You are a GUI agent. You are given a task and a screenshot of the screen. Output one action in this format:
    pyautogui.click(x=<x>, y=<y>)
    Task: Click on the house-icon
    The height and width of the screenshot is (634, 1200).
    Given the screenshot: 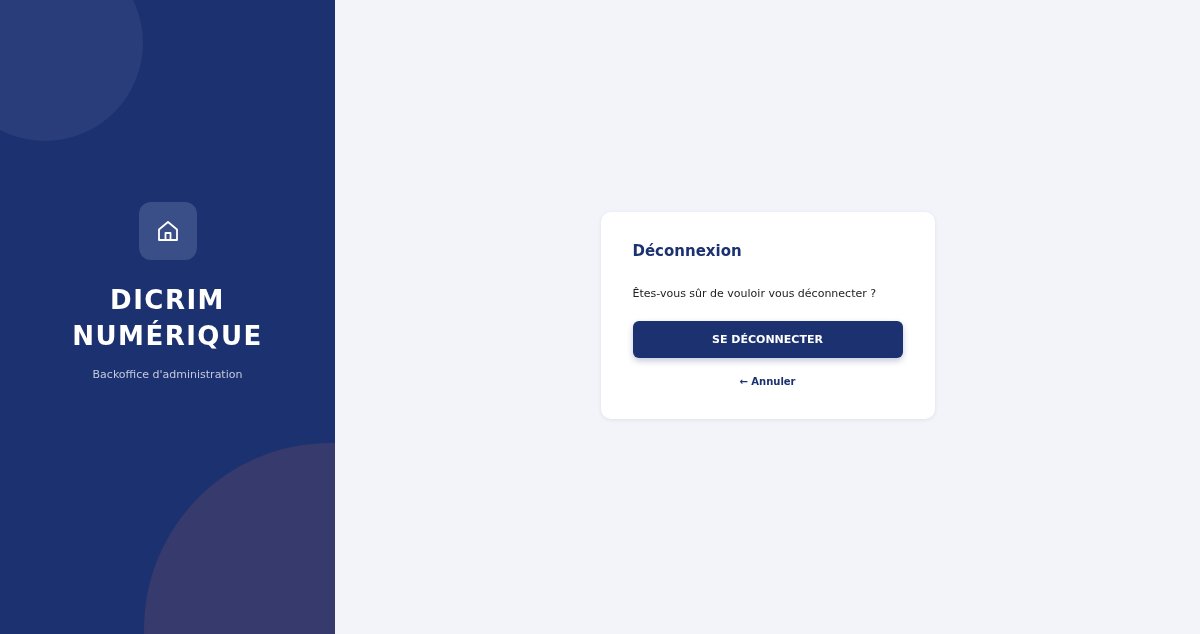 What is the action you would take?
    pyautogui.click(x=167, y=230)
    